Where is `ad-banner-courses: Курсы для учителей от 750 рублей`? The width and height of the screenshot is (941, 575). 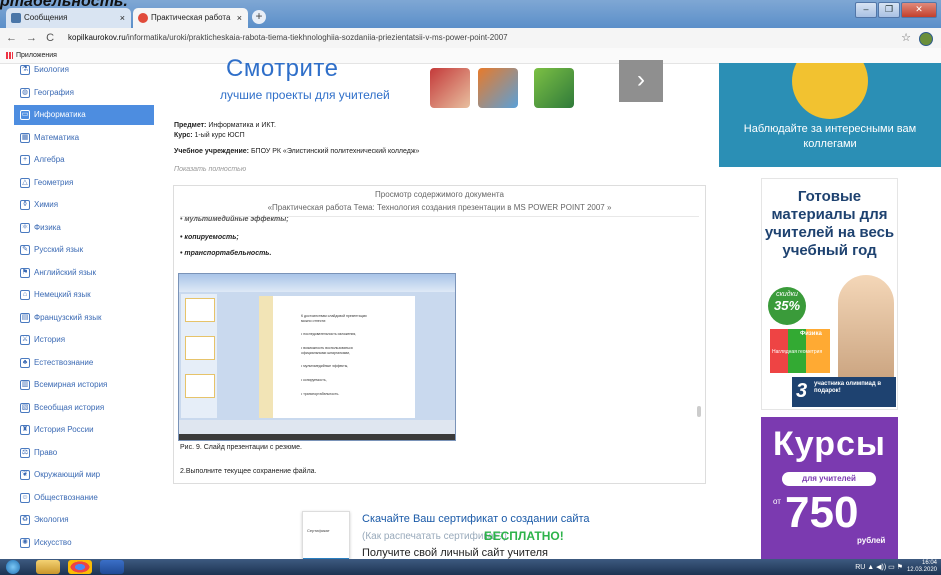
ad-banner-courses: Курсы для учителей от 750 рублей is located at coordinates (829, 491).